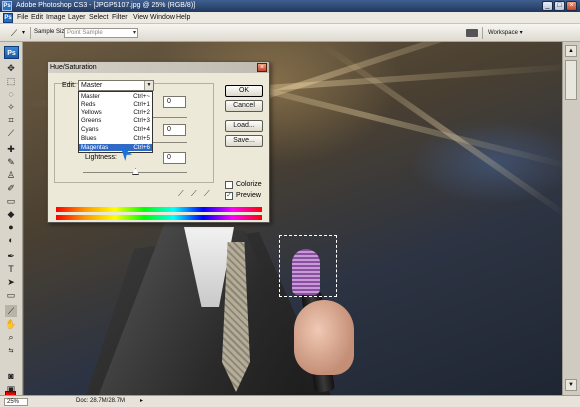 The width and height of the screenshot is (580, 407). What do you see at coordinates (16, 402) in the screenshot?
I see `zoom-level: 25%` at bounding box center [16, 402].